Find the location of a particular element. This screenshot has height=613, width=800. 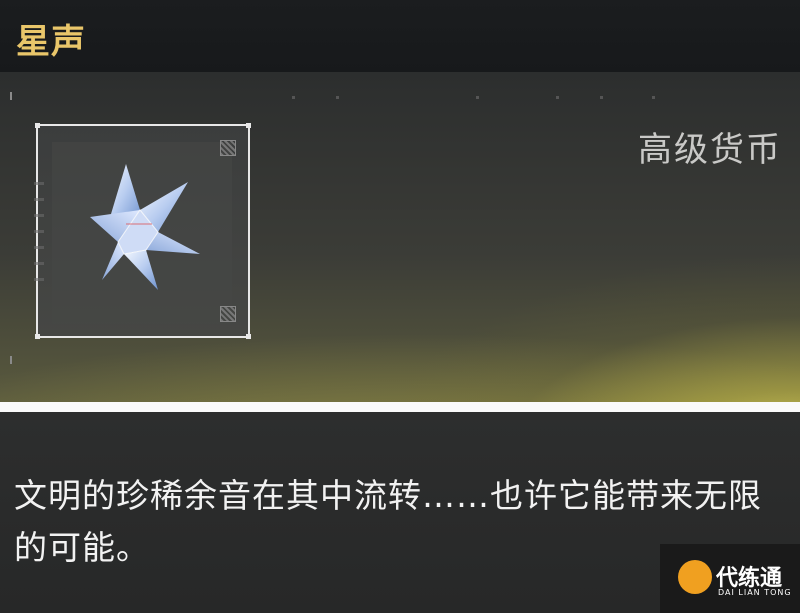

item-thumbnail-frame is located at coordinates (142, 231).